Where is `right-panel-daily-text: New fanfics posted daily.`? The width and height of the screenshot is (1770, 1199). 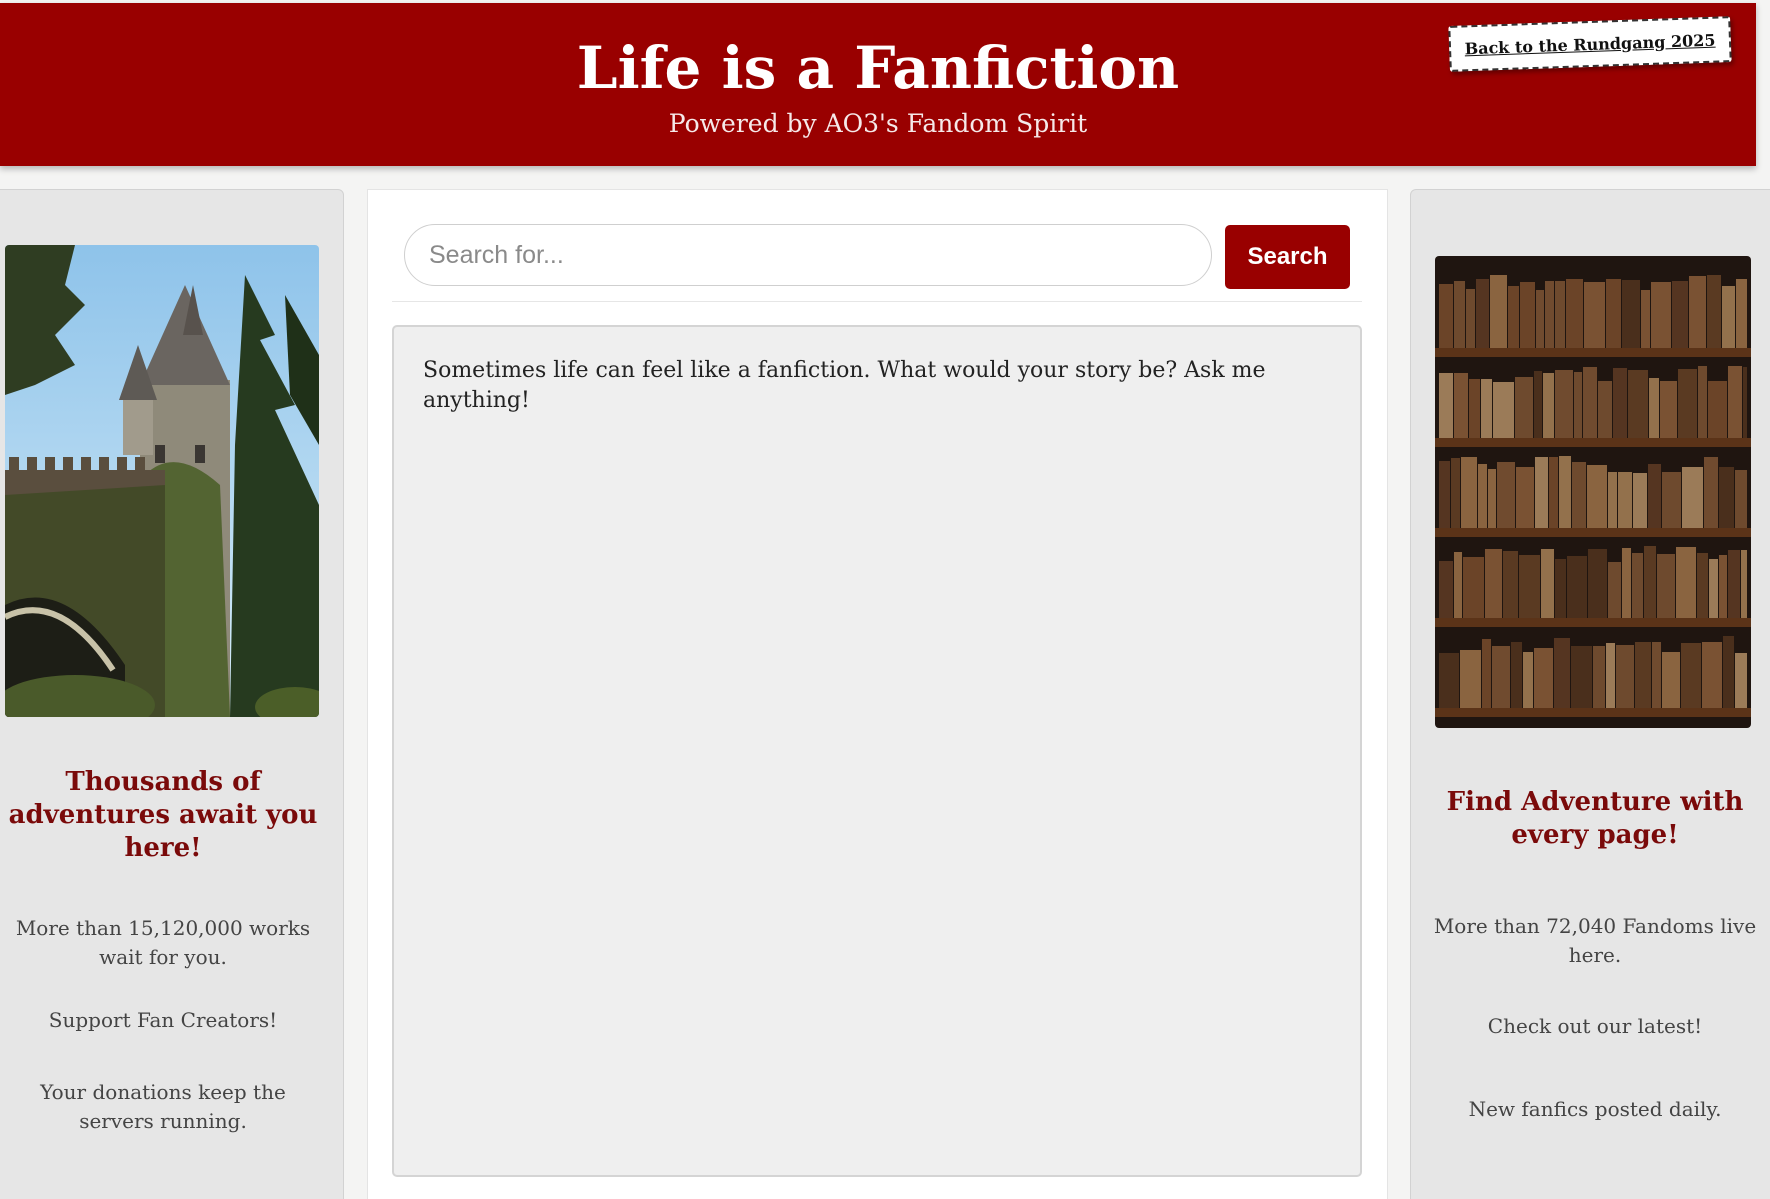 right-panel-daily-text: New fanfics posted daily. is located at coordinates (1595, 1109).